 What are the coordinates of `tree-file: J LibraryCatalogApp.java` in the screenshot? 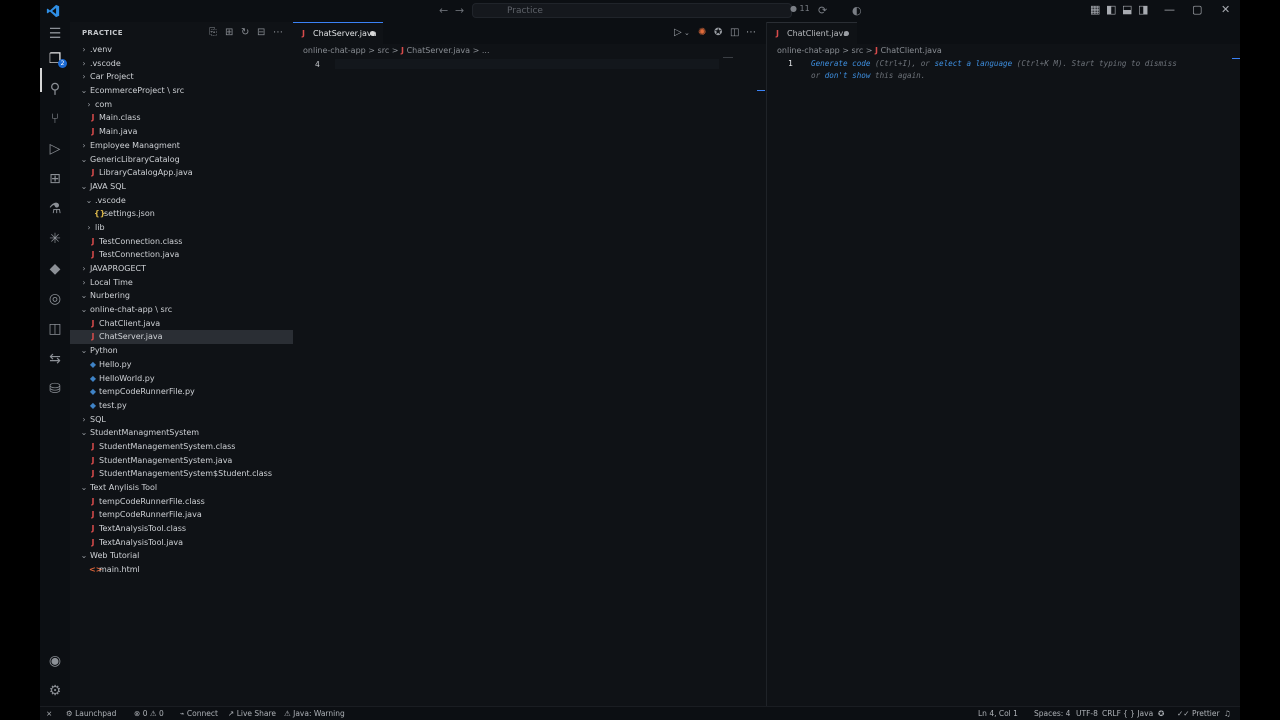 It's located at (181, 173).